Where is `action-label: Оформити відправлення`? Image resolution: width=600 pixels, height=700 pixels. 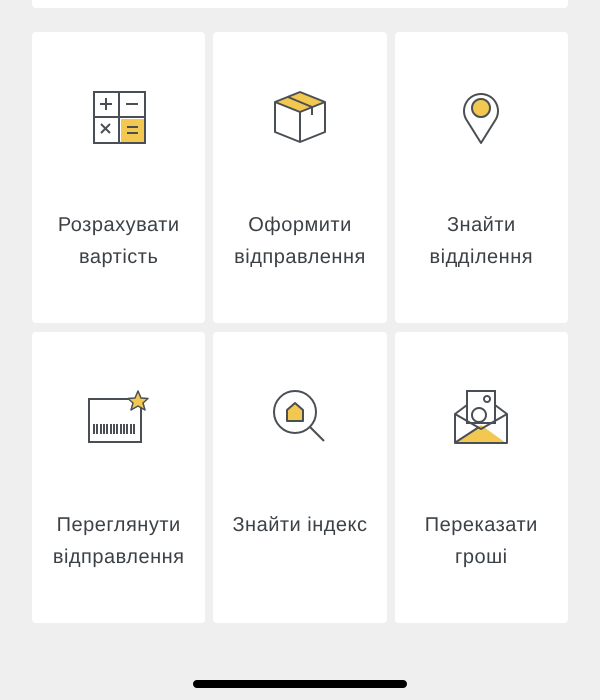 action-label: Оформити відправлення is located at coordinates (300, 241).